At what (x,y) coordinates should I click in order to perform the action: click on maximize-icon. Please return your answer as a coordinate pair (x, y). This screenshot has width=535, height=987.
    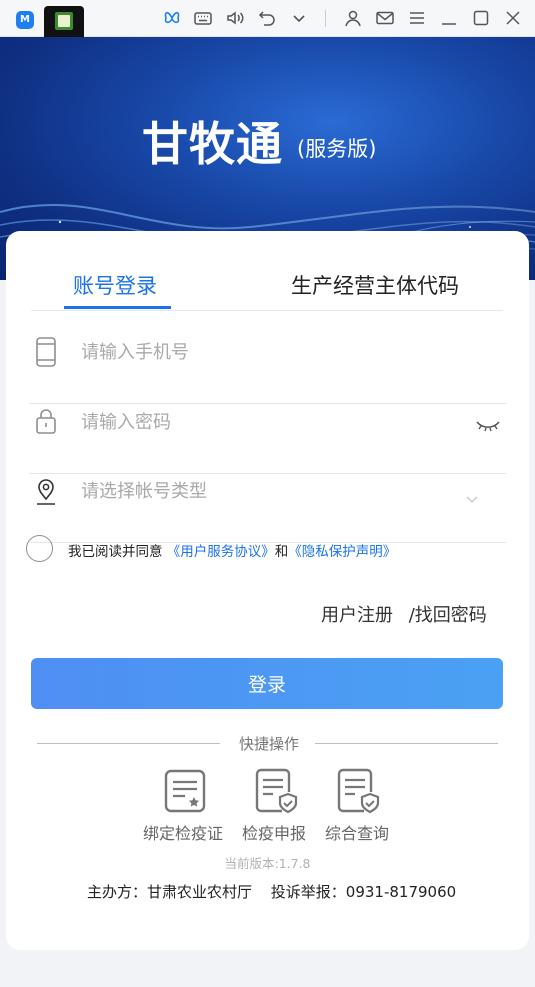
    Looking at the image, I should click on (481, 18).